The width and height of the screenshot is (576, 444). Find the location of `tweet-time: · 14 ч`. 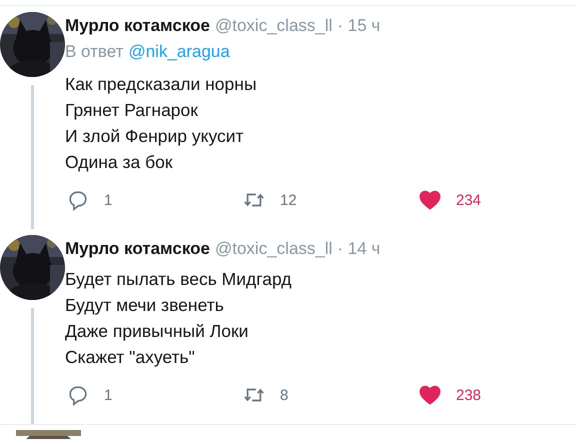

tweet-time: · 14 ч is located at coordinates (358, 249).